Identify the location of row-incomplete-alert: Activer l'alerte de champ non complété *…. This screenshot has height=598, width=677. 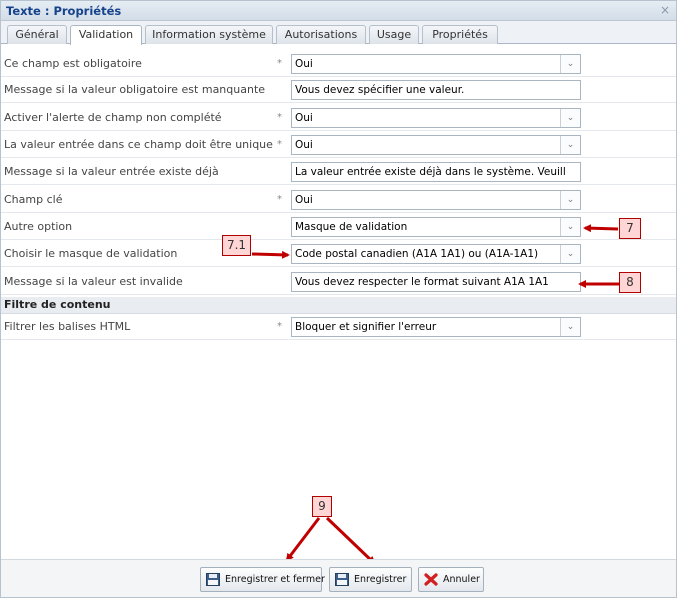
(338, 118).